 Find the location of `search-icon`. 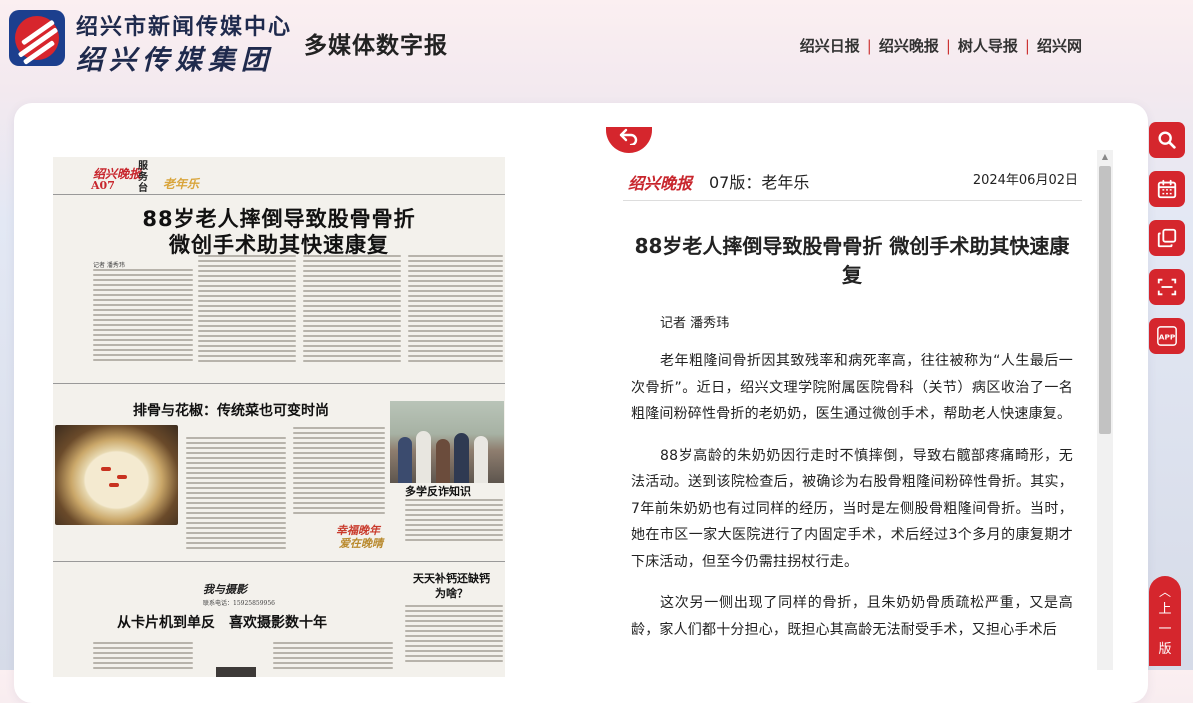

search-icon is located at coordinates (1167, 140).